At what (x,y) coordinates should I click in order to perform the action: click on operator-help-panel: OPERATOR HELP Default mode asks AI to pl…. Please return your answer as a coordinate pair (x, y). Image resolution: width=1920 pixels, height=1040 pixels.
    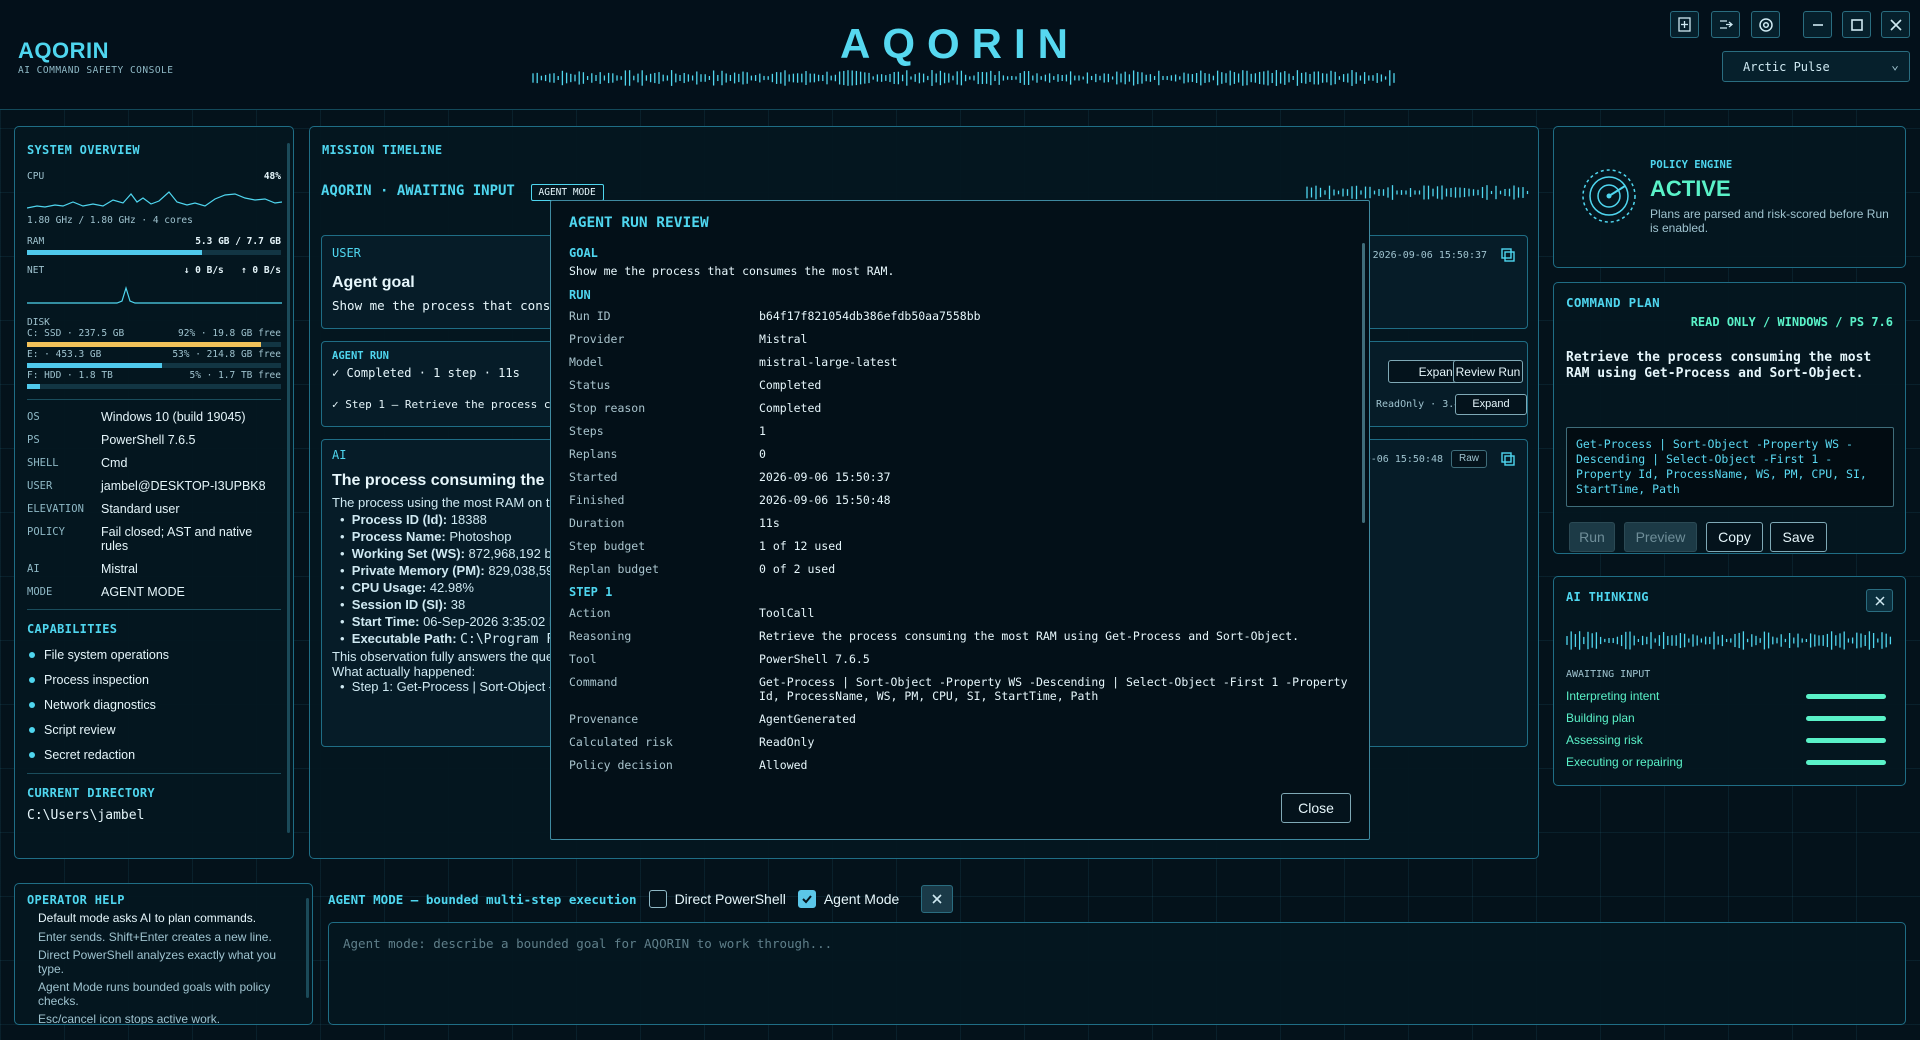
    Looking at the image, I should click on (163, 954).